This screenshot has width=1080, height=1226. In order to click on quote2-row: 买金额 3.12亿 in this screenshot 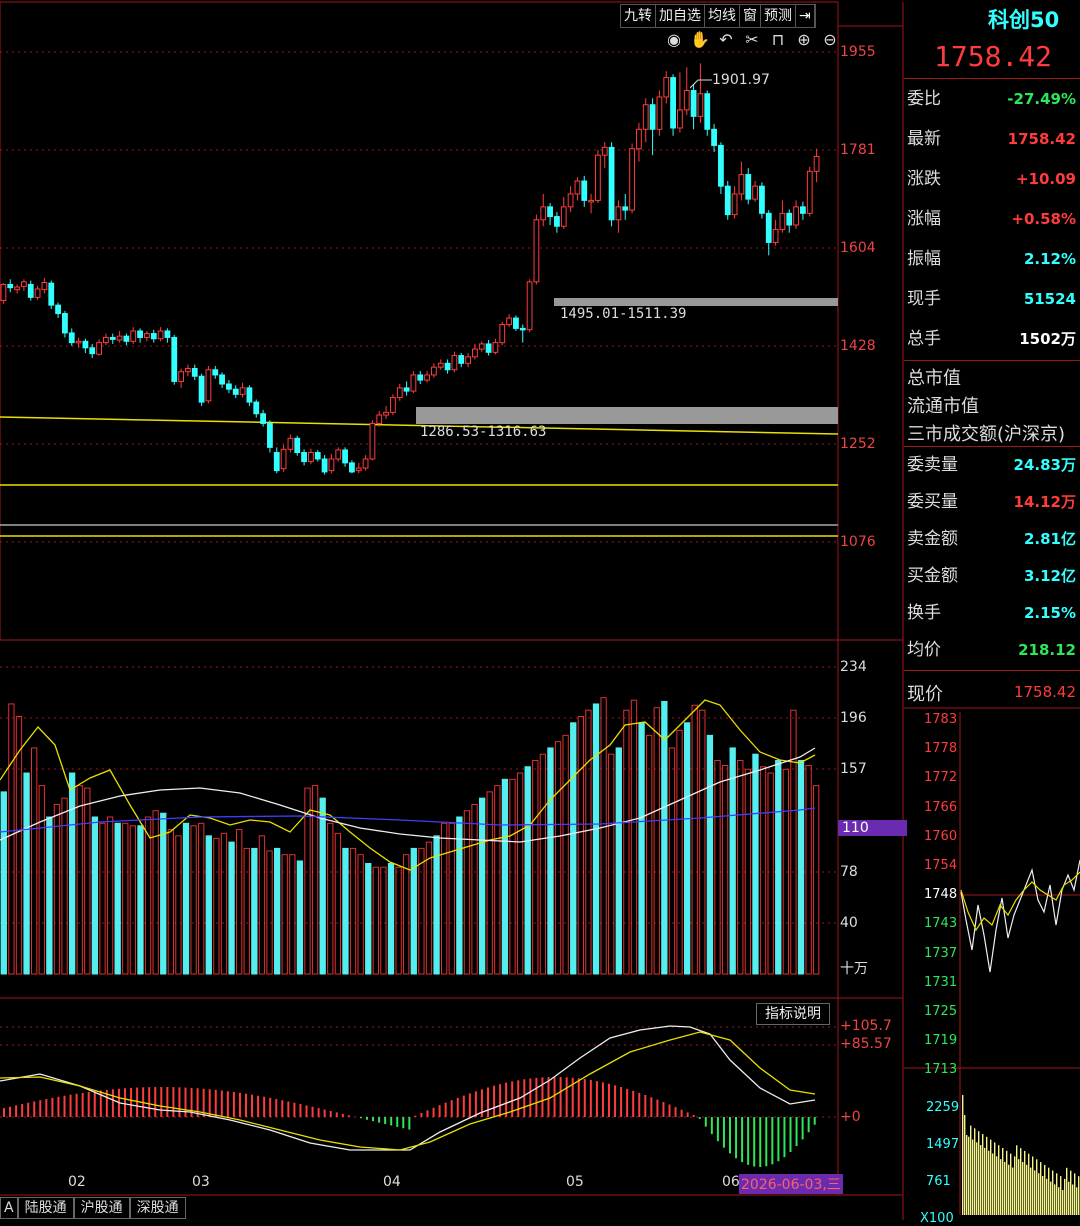, I will do `click(992, 576)`.